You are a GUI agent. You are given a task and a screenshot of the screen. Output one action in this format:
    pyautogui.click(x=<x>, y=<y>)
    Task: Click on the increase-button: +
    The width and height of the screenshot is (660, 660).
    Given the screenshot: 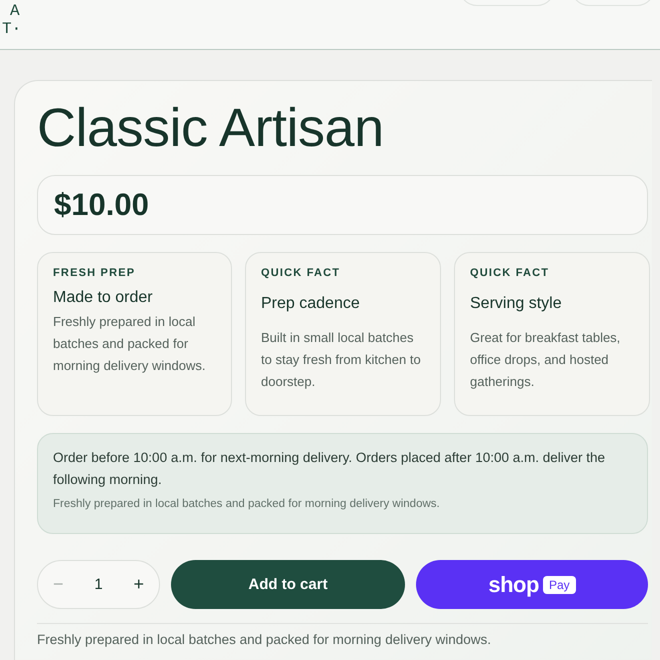 What is the action you would take?
    pyautogui.click(x=138, y=584)
    